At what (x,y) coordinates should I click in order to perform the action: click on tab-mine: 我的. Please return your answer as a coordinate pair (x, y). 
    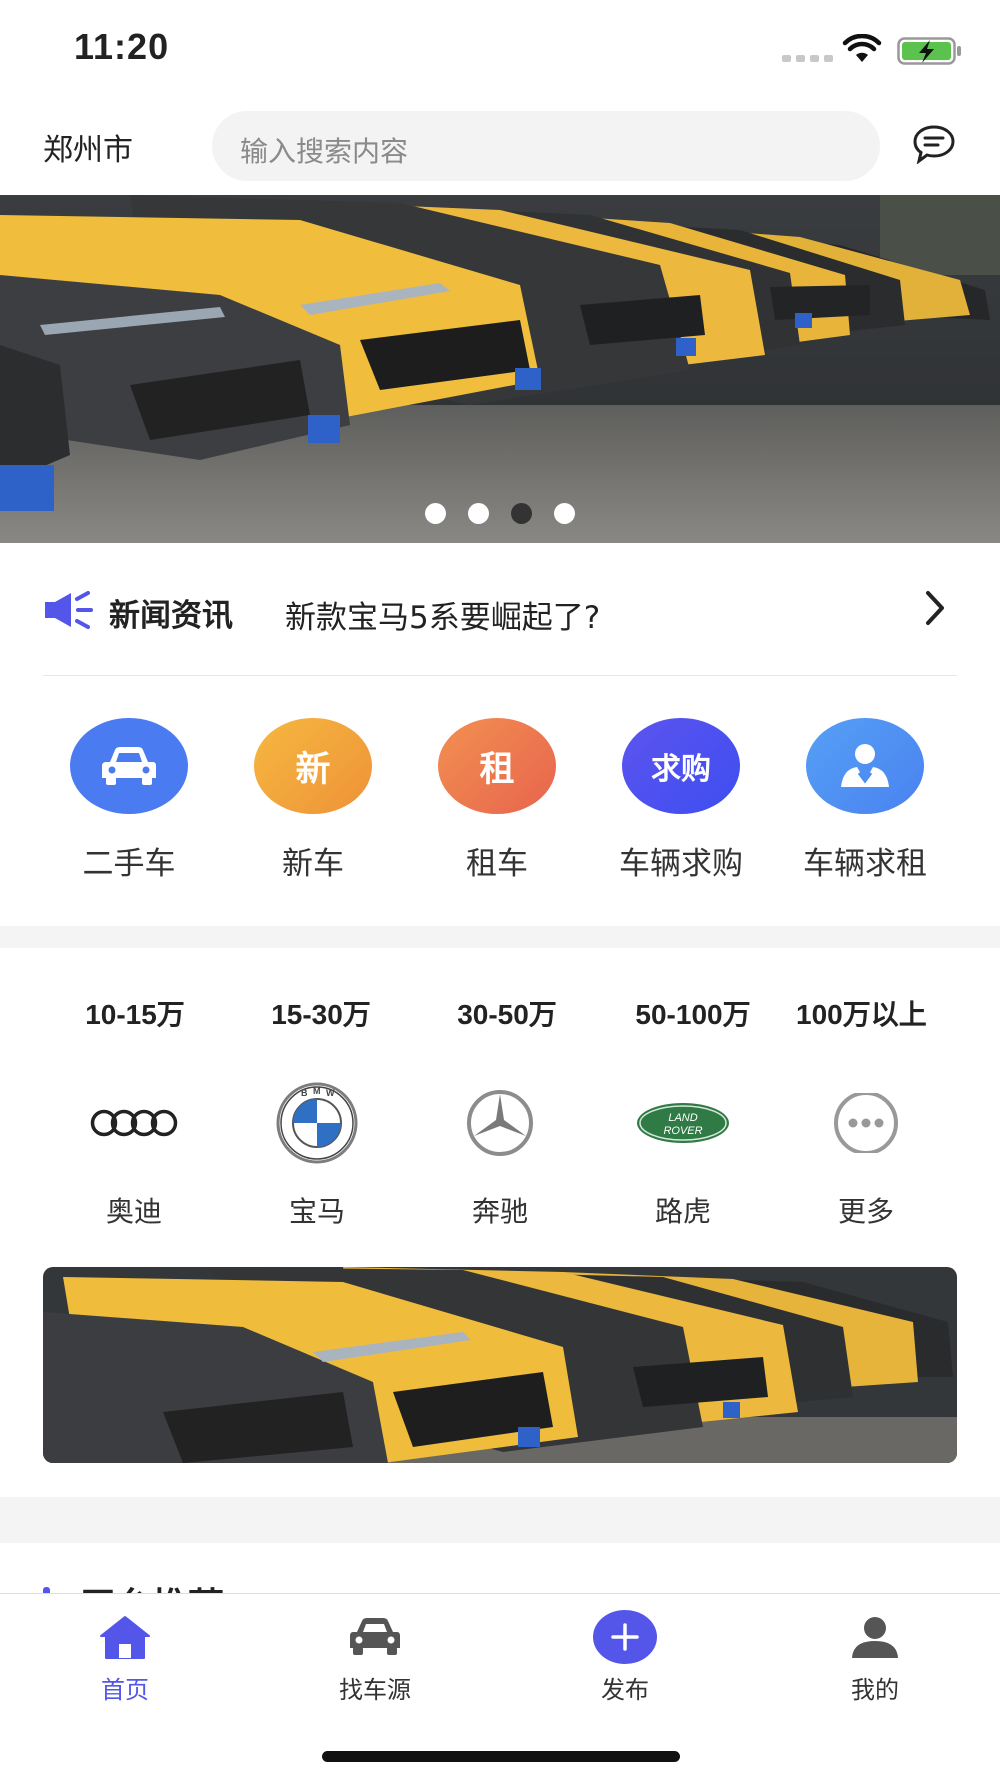
    Looking at the image, I should click on (875, 1656).